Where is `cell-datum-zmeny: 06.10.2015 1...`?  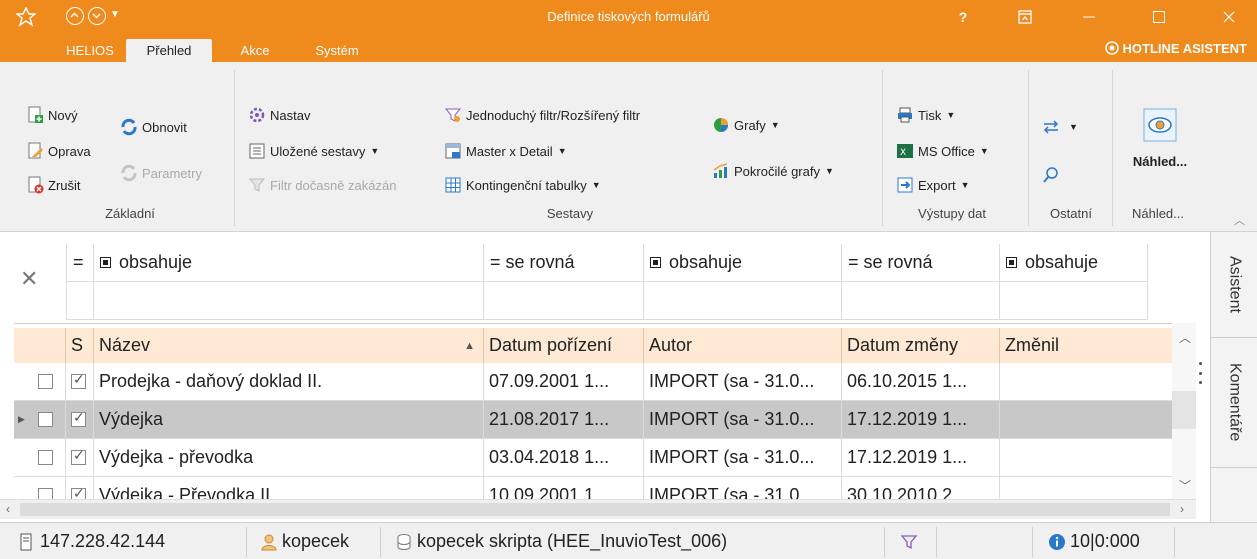 cell-datum-zmeny: 06.10.2015 1... is located at coordinates (921, 381).